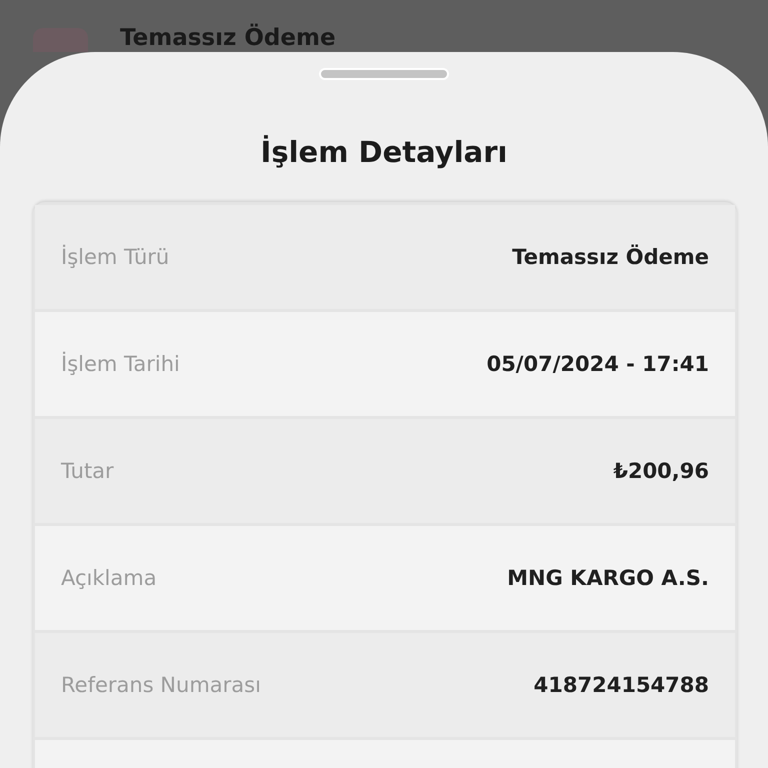 The image size is (768, 768). I want to click on detail-value: ₺200,96, so click(661, 471).